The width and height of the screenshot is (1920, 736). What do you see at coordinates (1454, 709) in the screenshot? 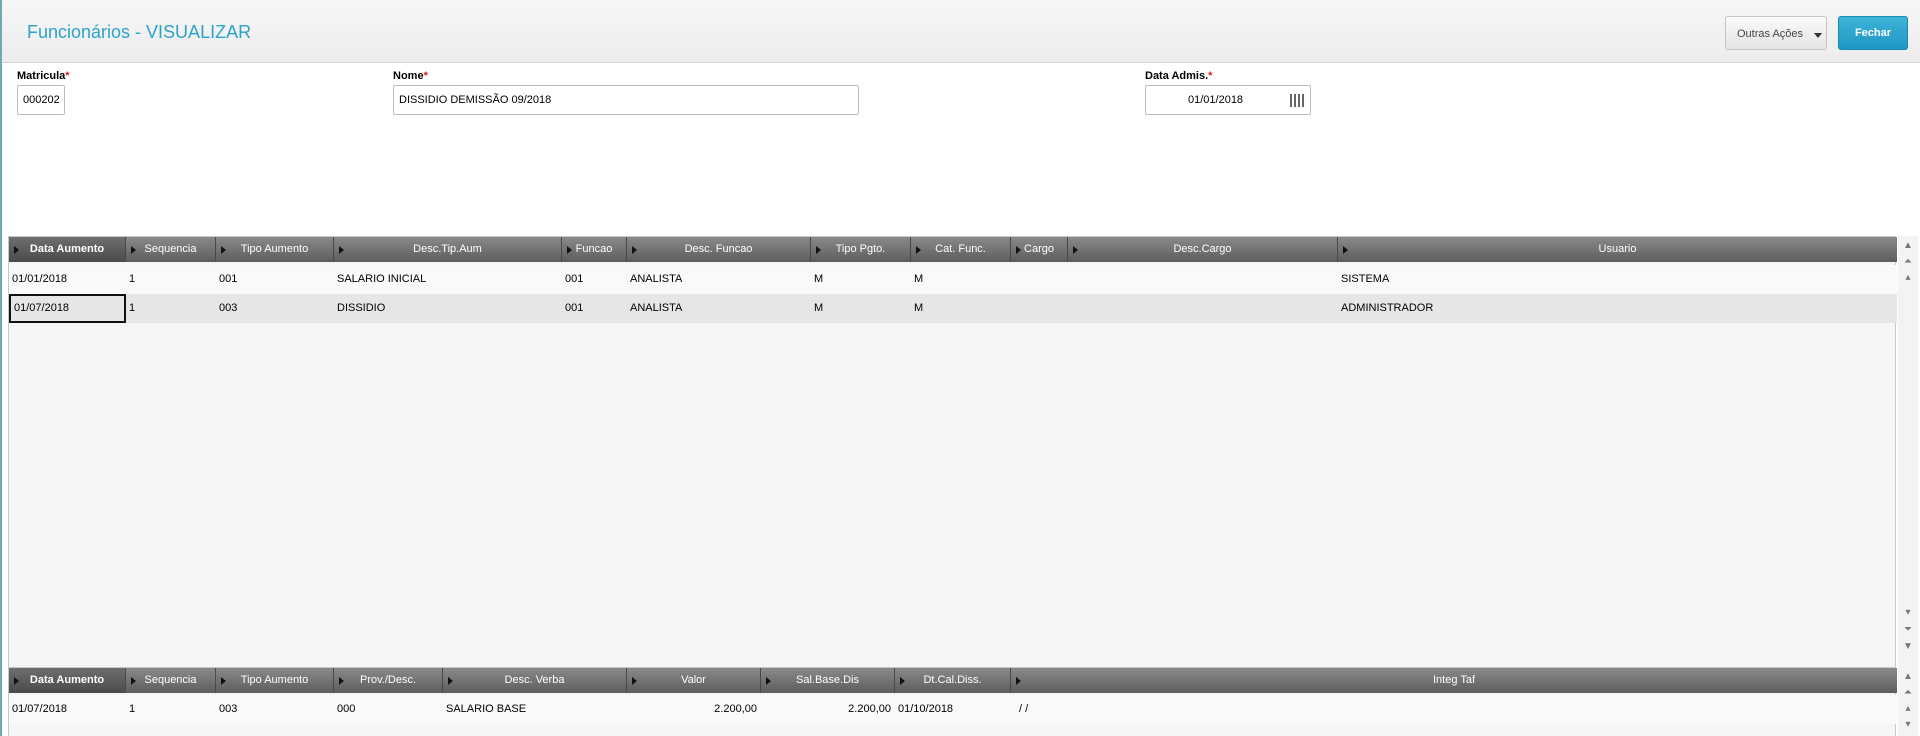
I see `cell-integ-taf: / /` at bounding box center [1454, 709].